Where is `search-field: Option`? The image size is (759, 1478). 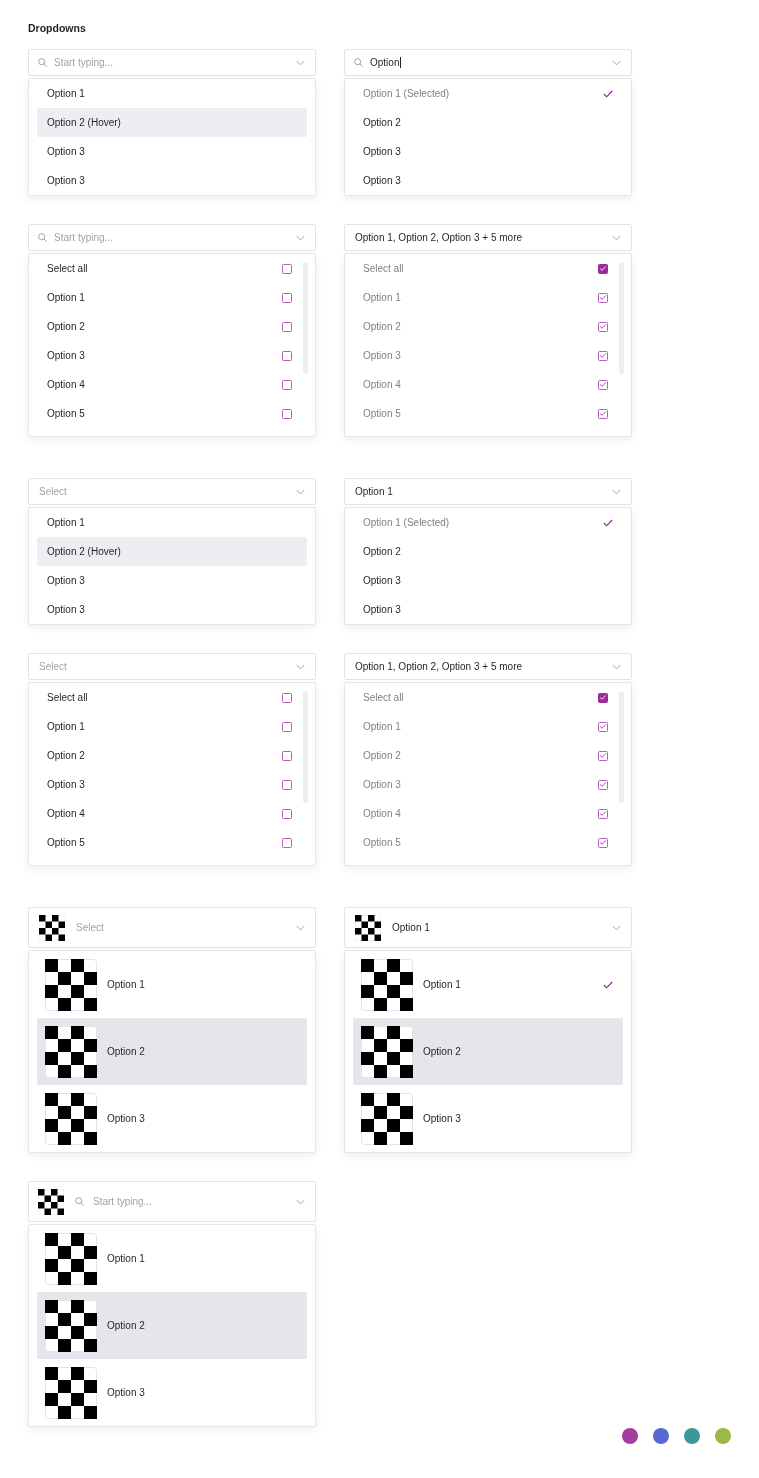
search-field: Option is located at coordinates (488, 62).